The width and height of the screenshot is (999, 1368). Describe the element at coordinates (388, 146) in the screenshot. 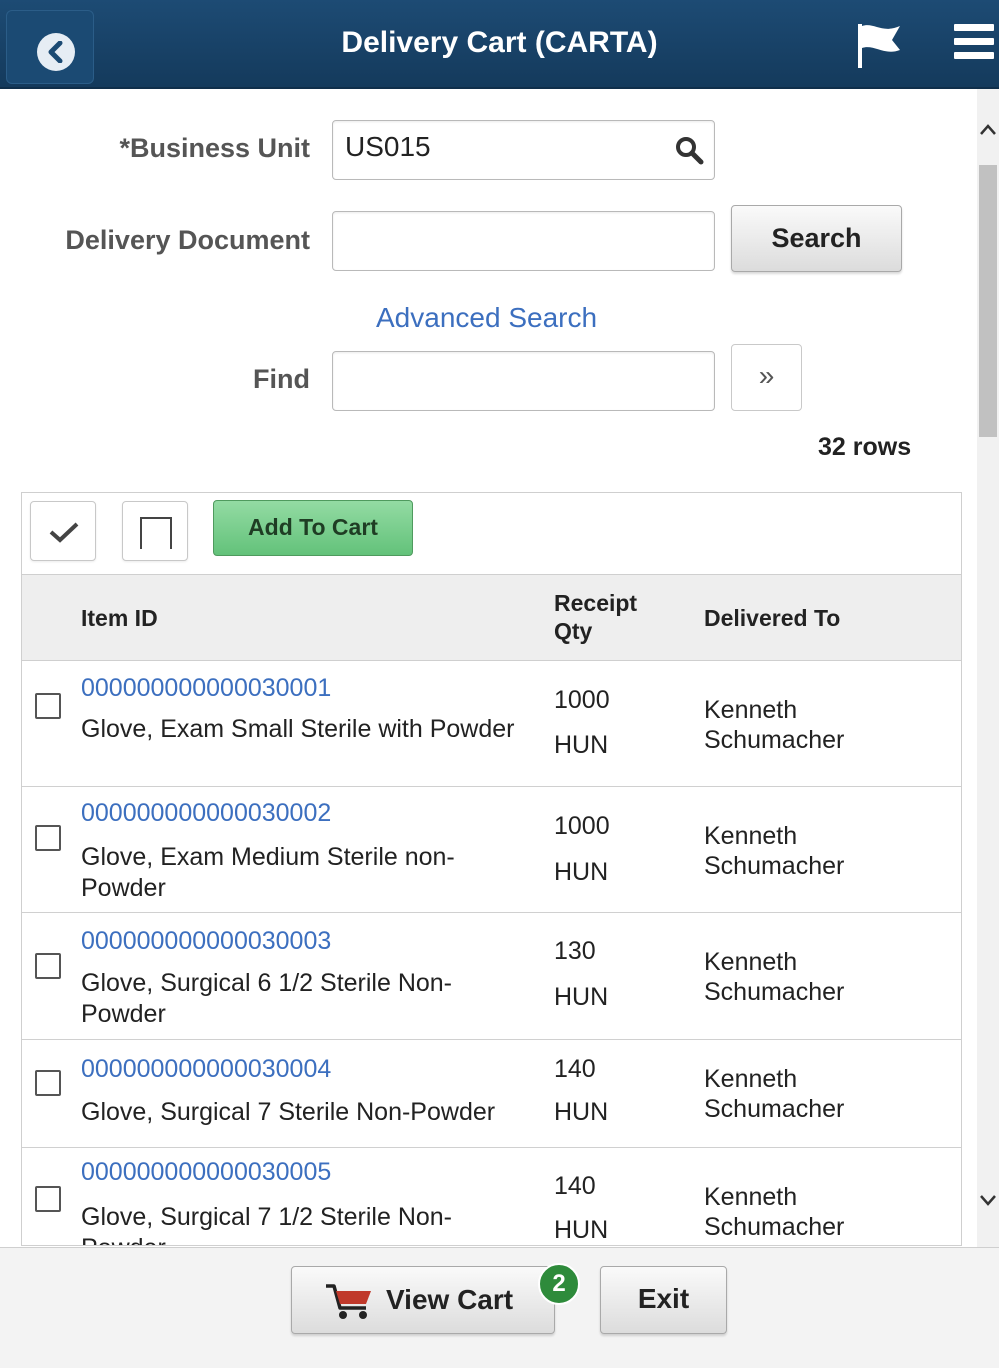

I see `business-unit-value: US015` at that location.